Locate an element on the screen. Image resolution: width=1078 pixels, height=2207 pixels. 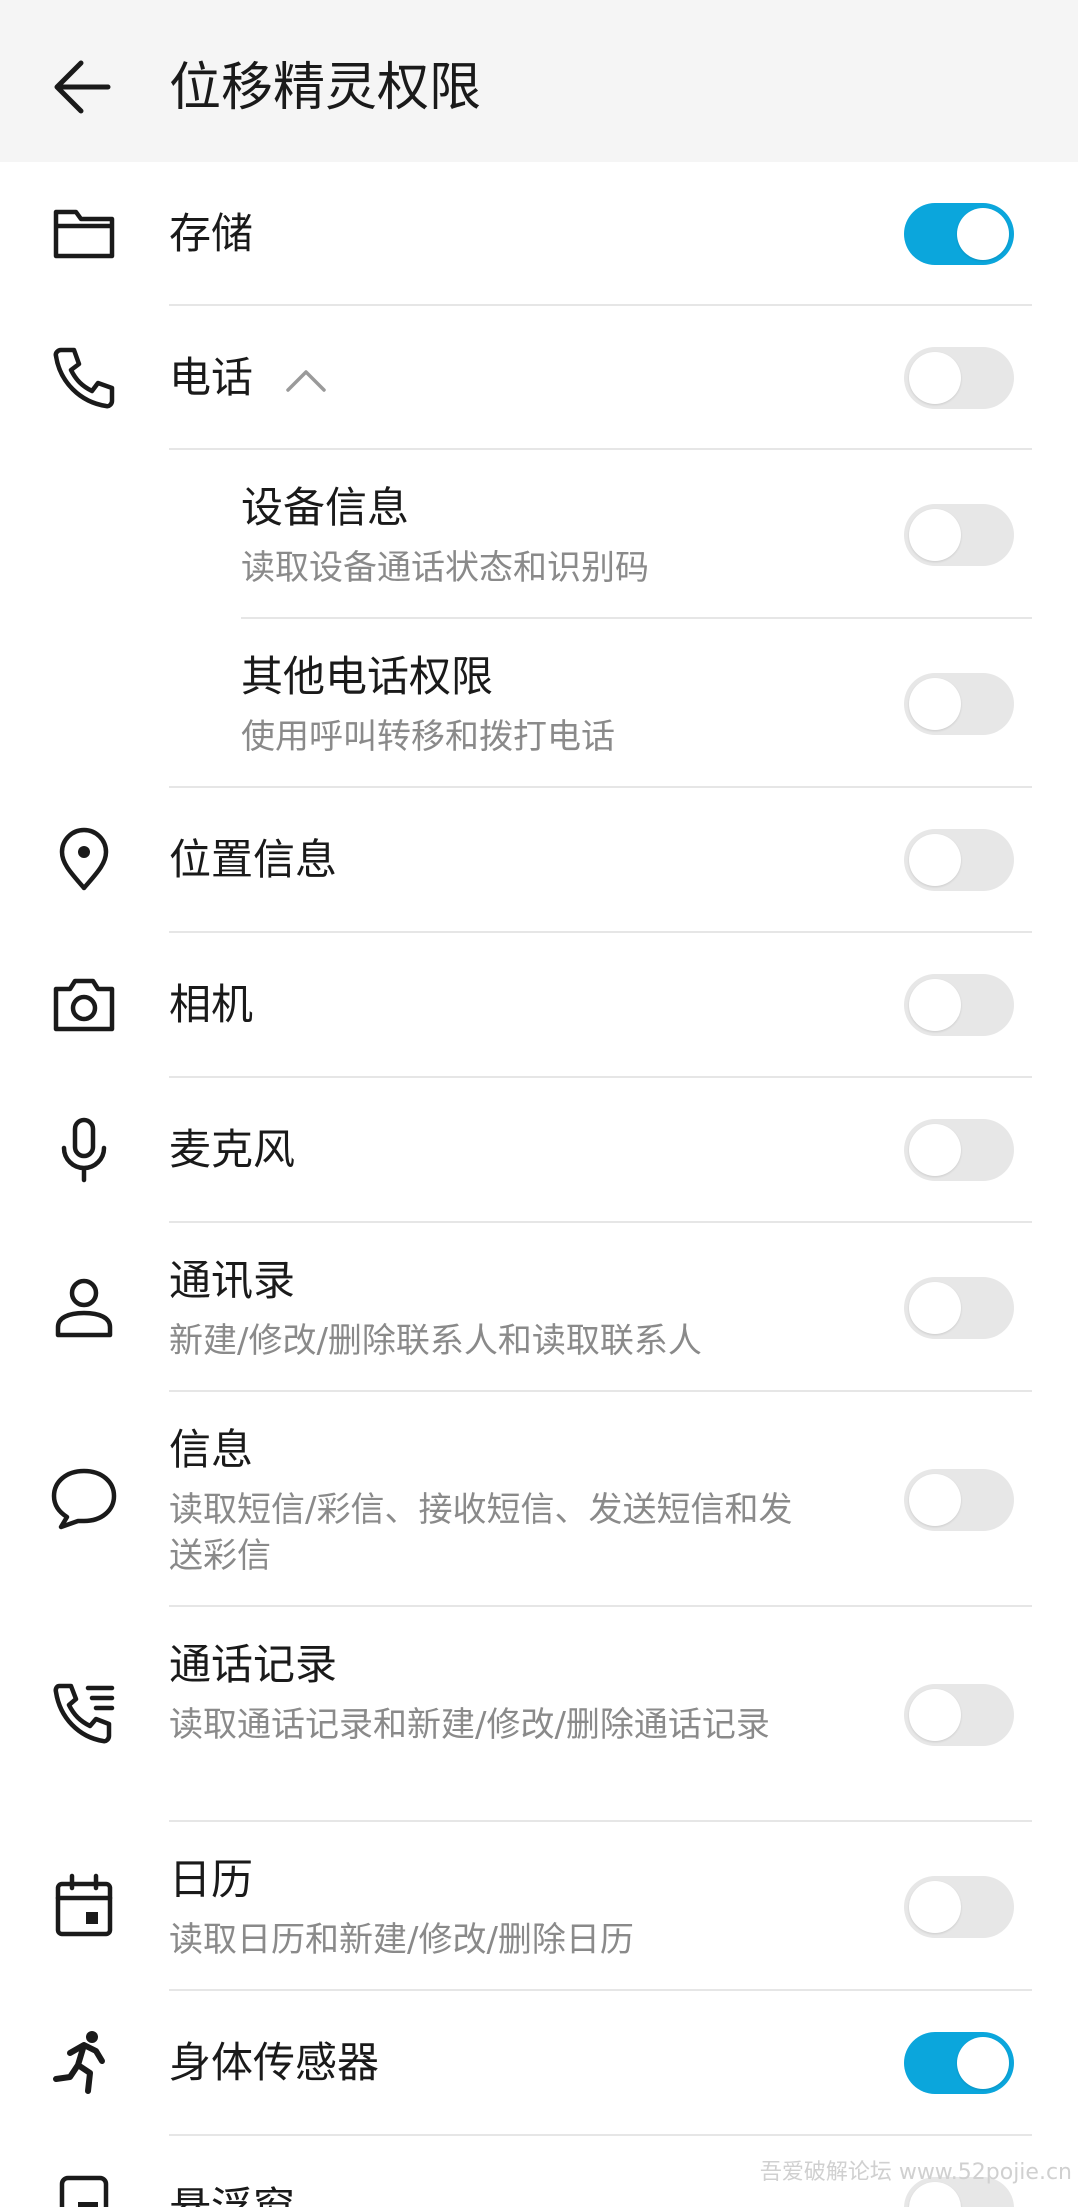
phone-icon is located at coordinates (84, 378).